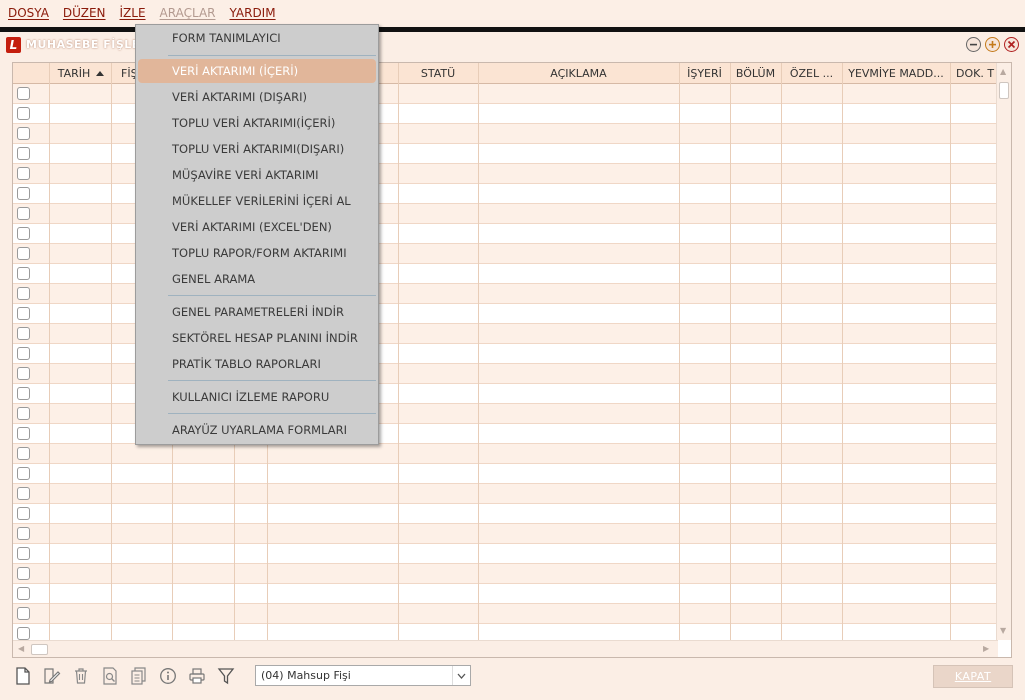 This screenshot has height=700, width=1025. What do you see at coordinates (974, 73) in the screenshot?
I see `column-header-dok: DOK. T` at bounding box center [974, 73].